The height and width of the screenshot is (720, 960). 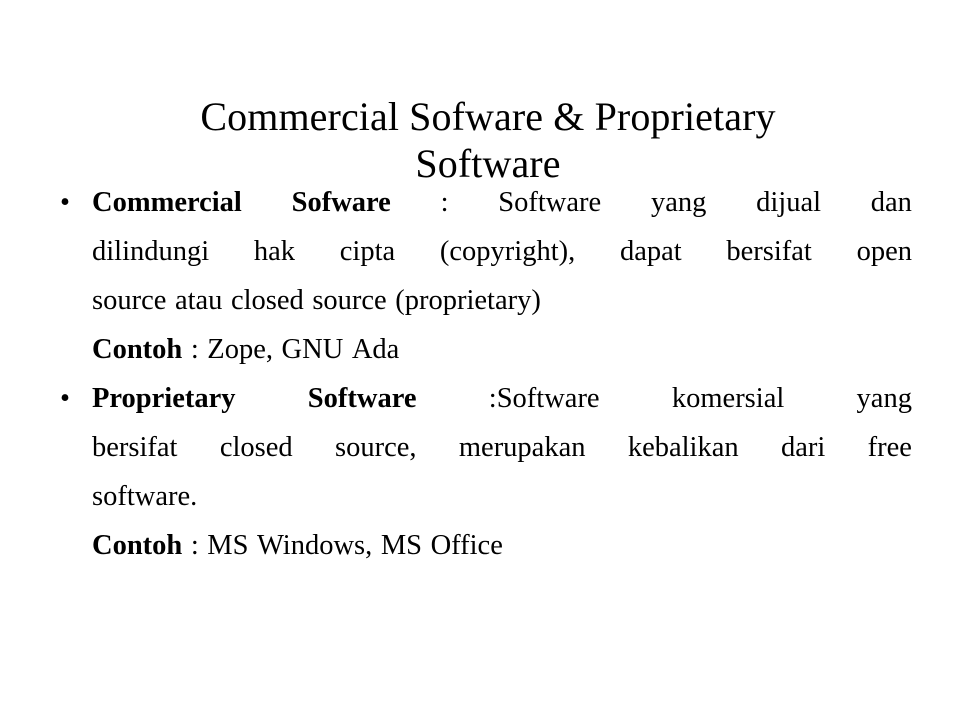 I want to click on word: free, so click(x=889, y=447).